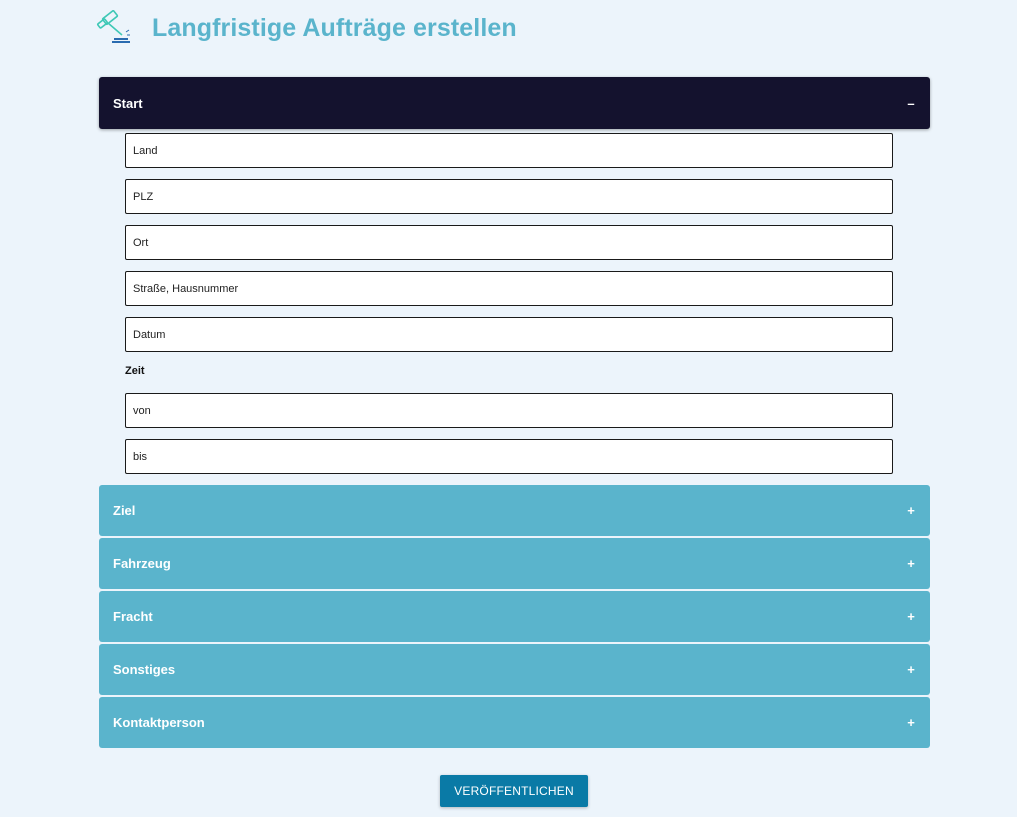 Image resolution: width=1017 pixels, height=817 pixels. What do you see at coordinates (509, 334) in the screenshot?
I see `date-input` at bounding box center [509, 334].